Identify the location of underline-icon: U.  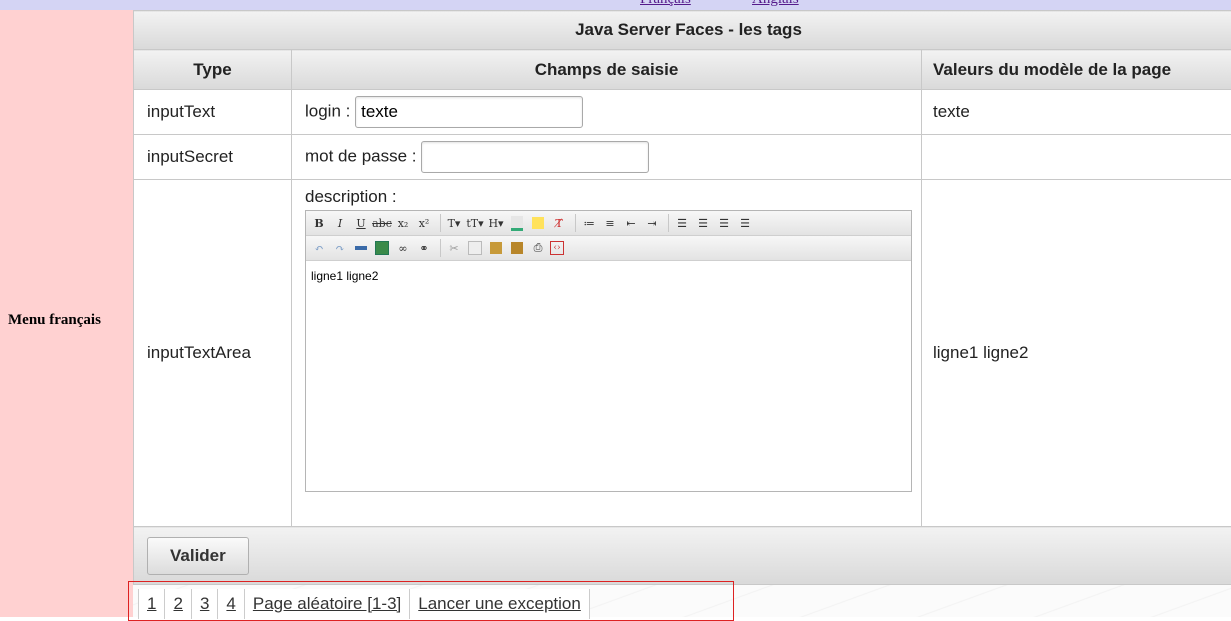
(361, 223).